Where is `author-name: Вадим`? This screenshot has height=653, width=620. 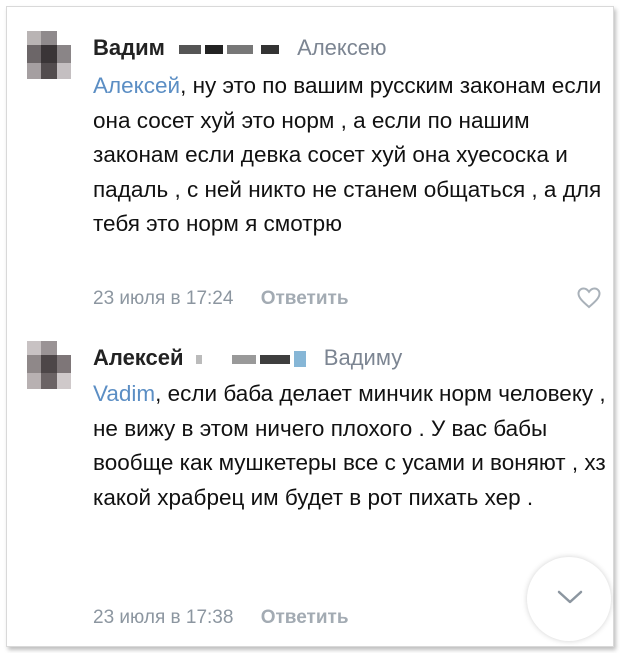
author-name: Вадим is located at coordinates (129, 47).